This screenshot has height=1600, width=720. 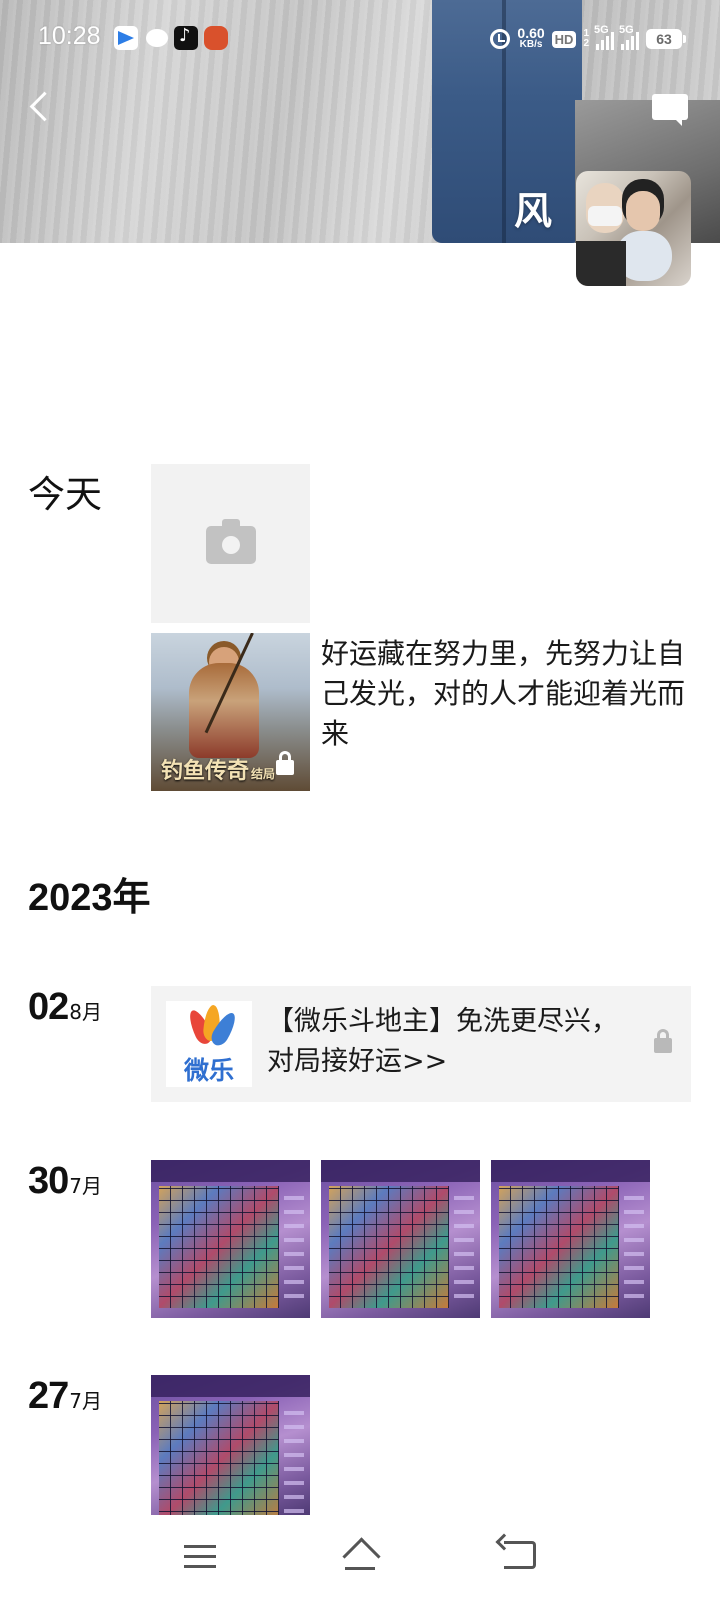 What do you see at coordinates (216, 38) in the screenshot?
I see `game-app-icon` at bounding box center [216, 38].